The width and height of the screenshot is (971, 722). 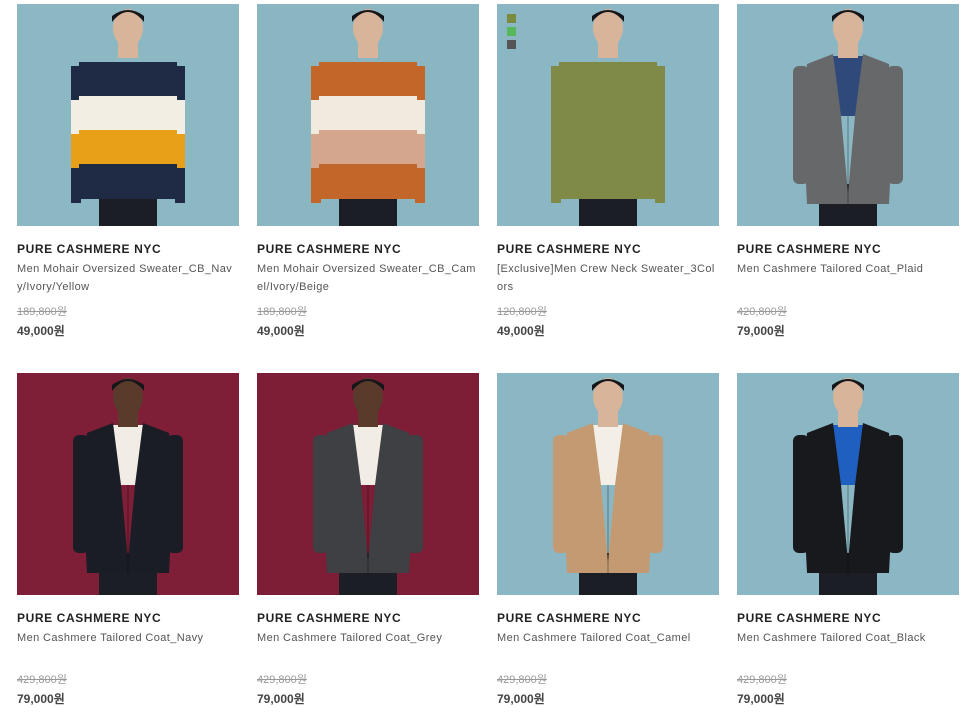 What do you see at coordinates (369, 638) in the screenshot?
I see `product-name: Men Cashmere Tailored Coat_Grey` at bounding box center [369, 638].